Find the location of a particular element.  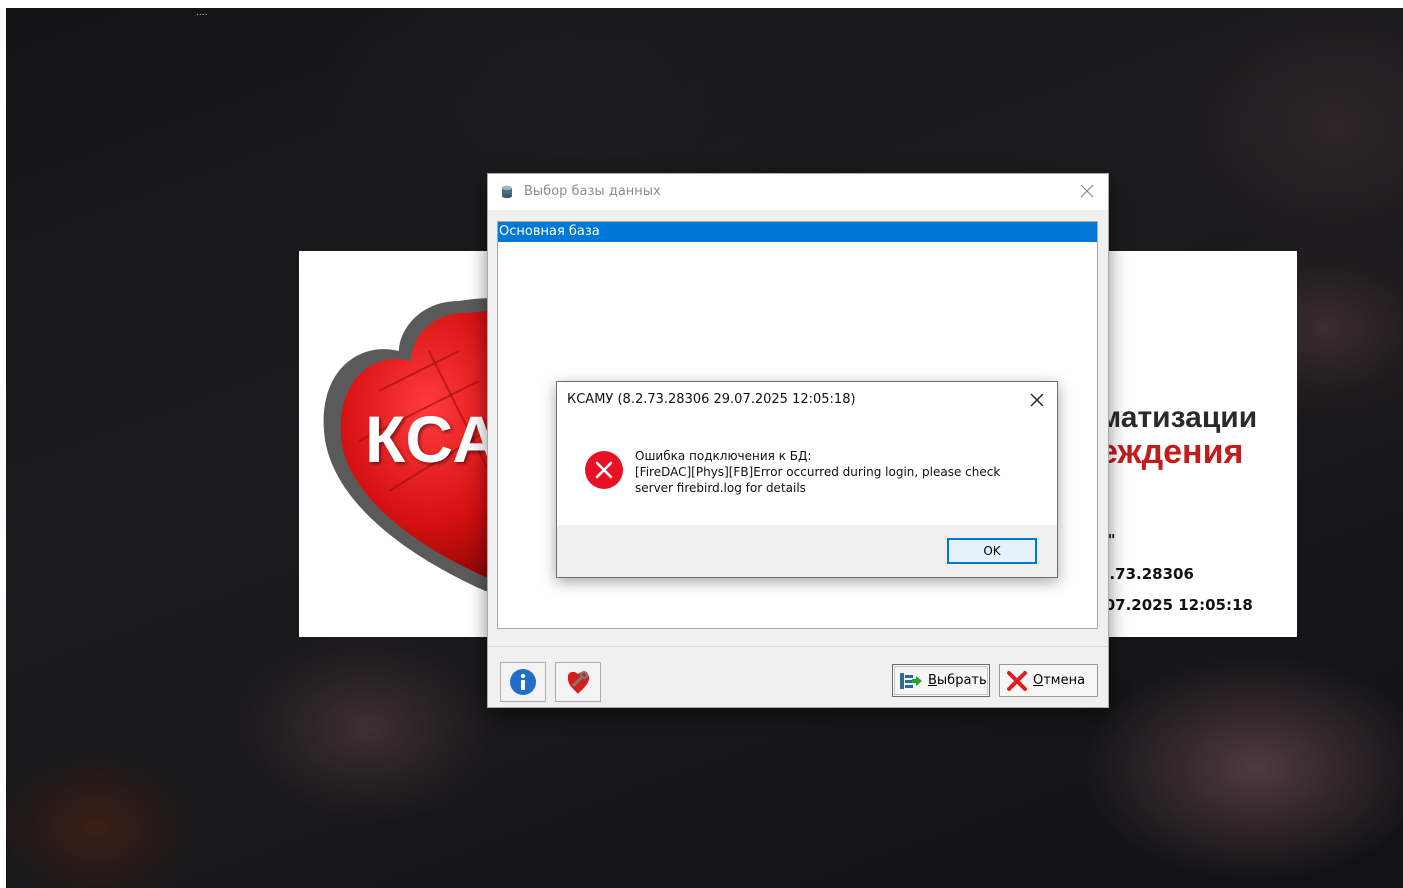

dialog-close-button is located at coordinates (1037, 400).